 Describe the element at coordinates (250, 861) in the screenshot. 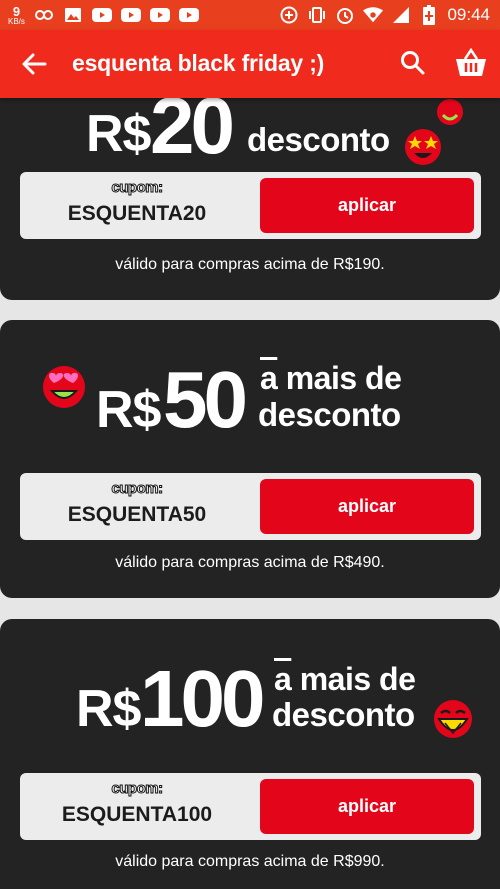

I see `validity-text: válido para compras acima de R$990.` at that location.